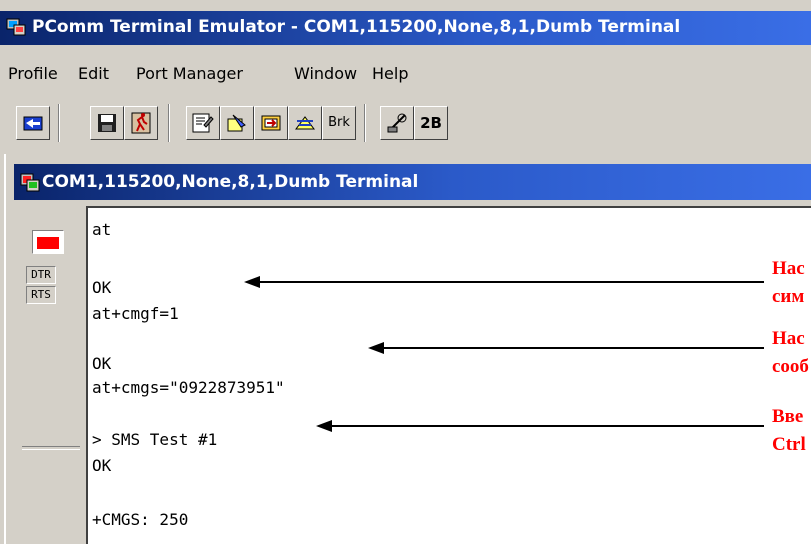 The height and width of the screenshot is (544, 811). Describe the element at coordinates (788, 416) in the screenshot. I see `annotation-text: Вве` at that location.